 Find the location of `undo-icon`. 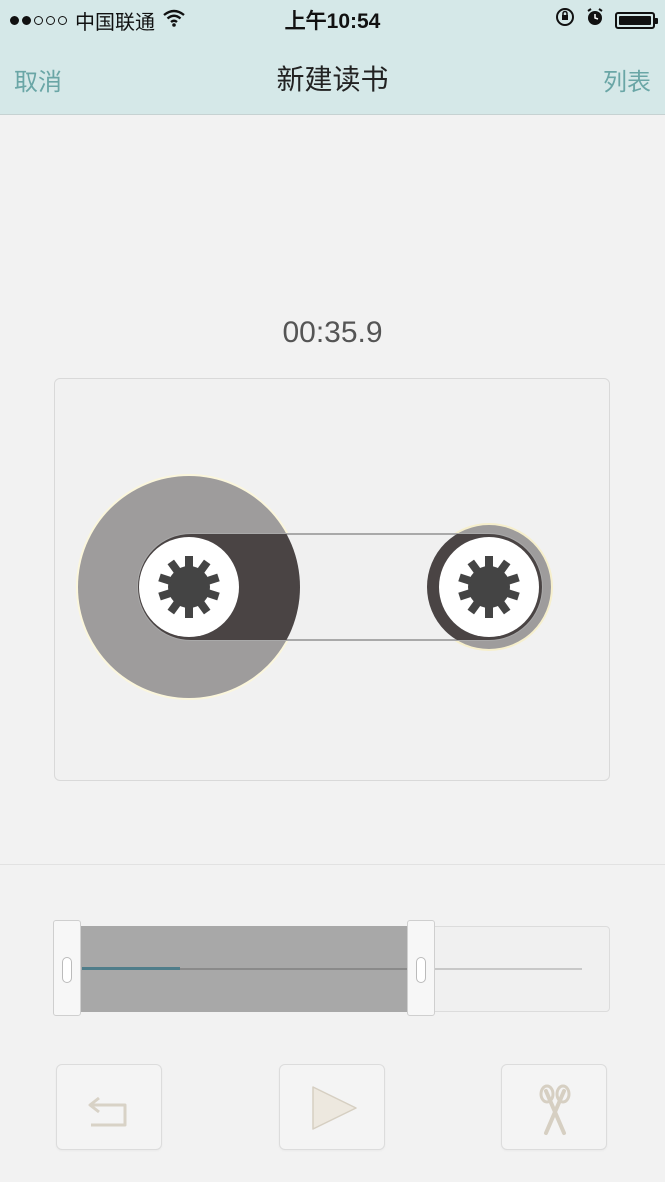

undo-icon is located at coordinates (107, 1111).